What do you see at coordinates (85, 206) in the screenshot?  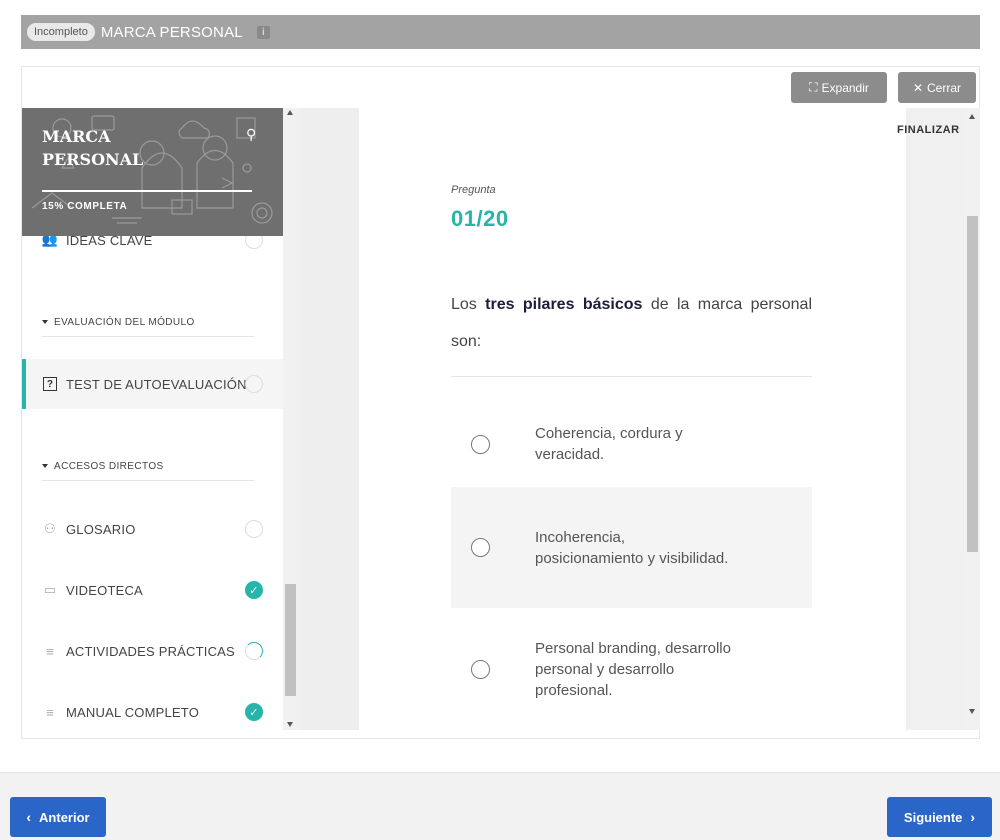 I see `course-progress: 15% COMPLETA` at bounding box center [85, 206].